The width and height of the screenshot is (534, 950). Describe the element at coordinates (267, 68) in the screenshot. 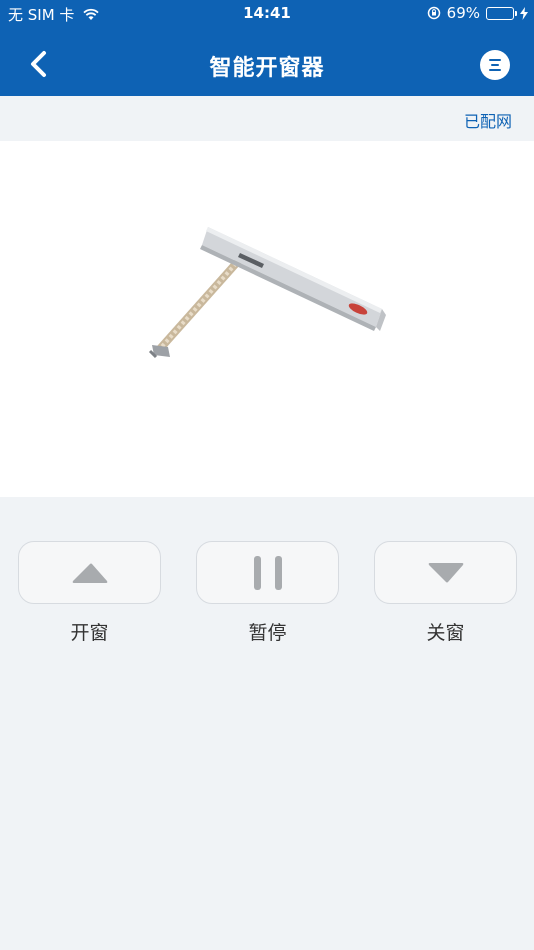

I see `page-title: 智能开窗器` at that location.